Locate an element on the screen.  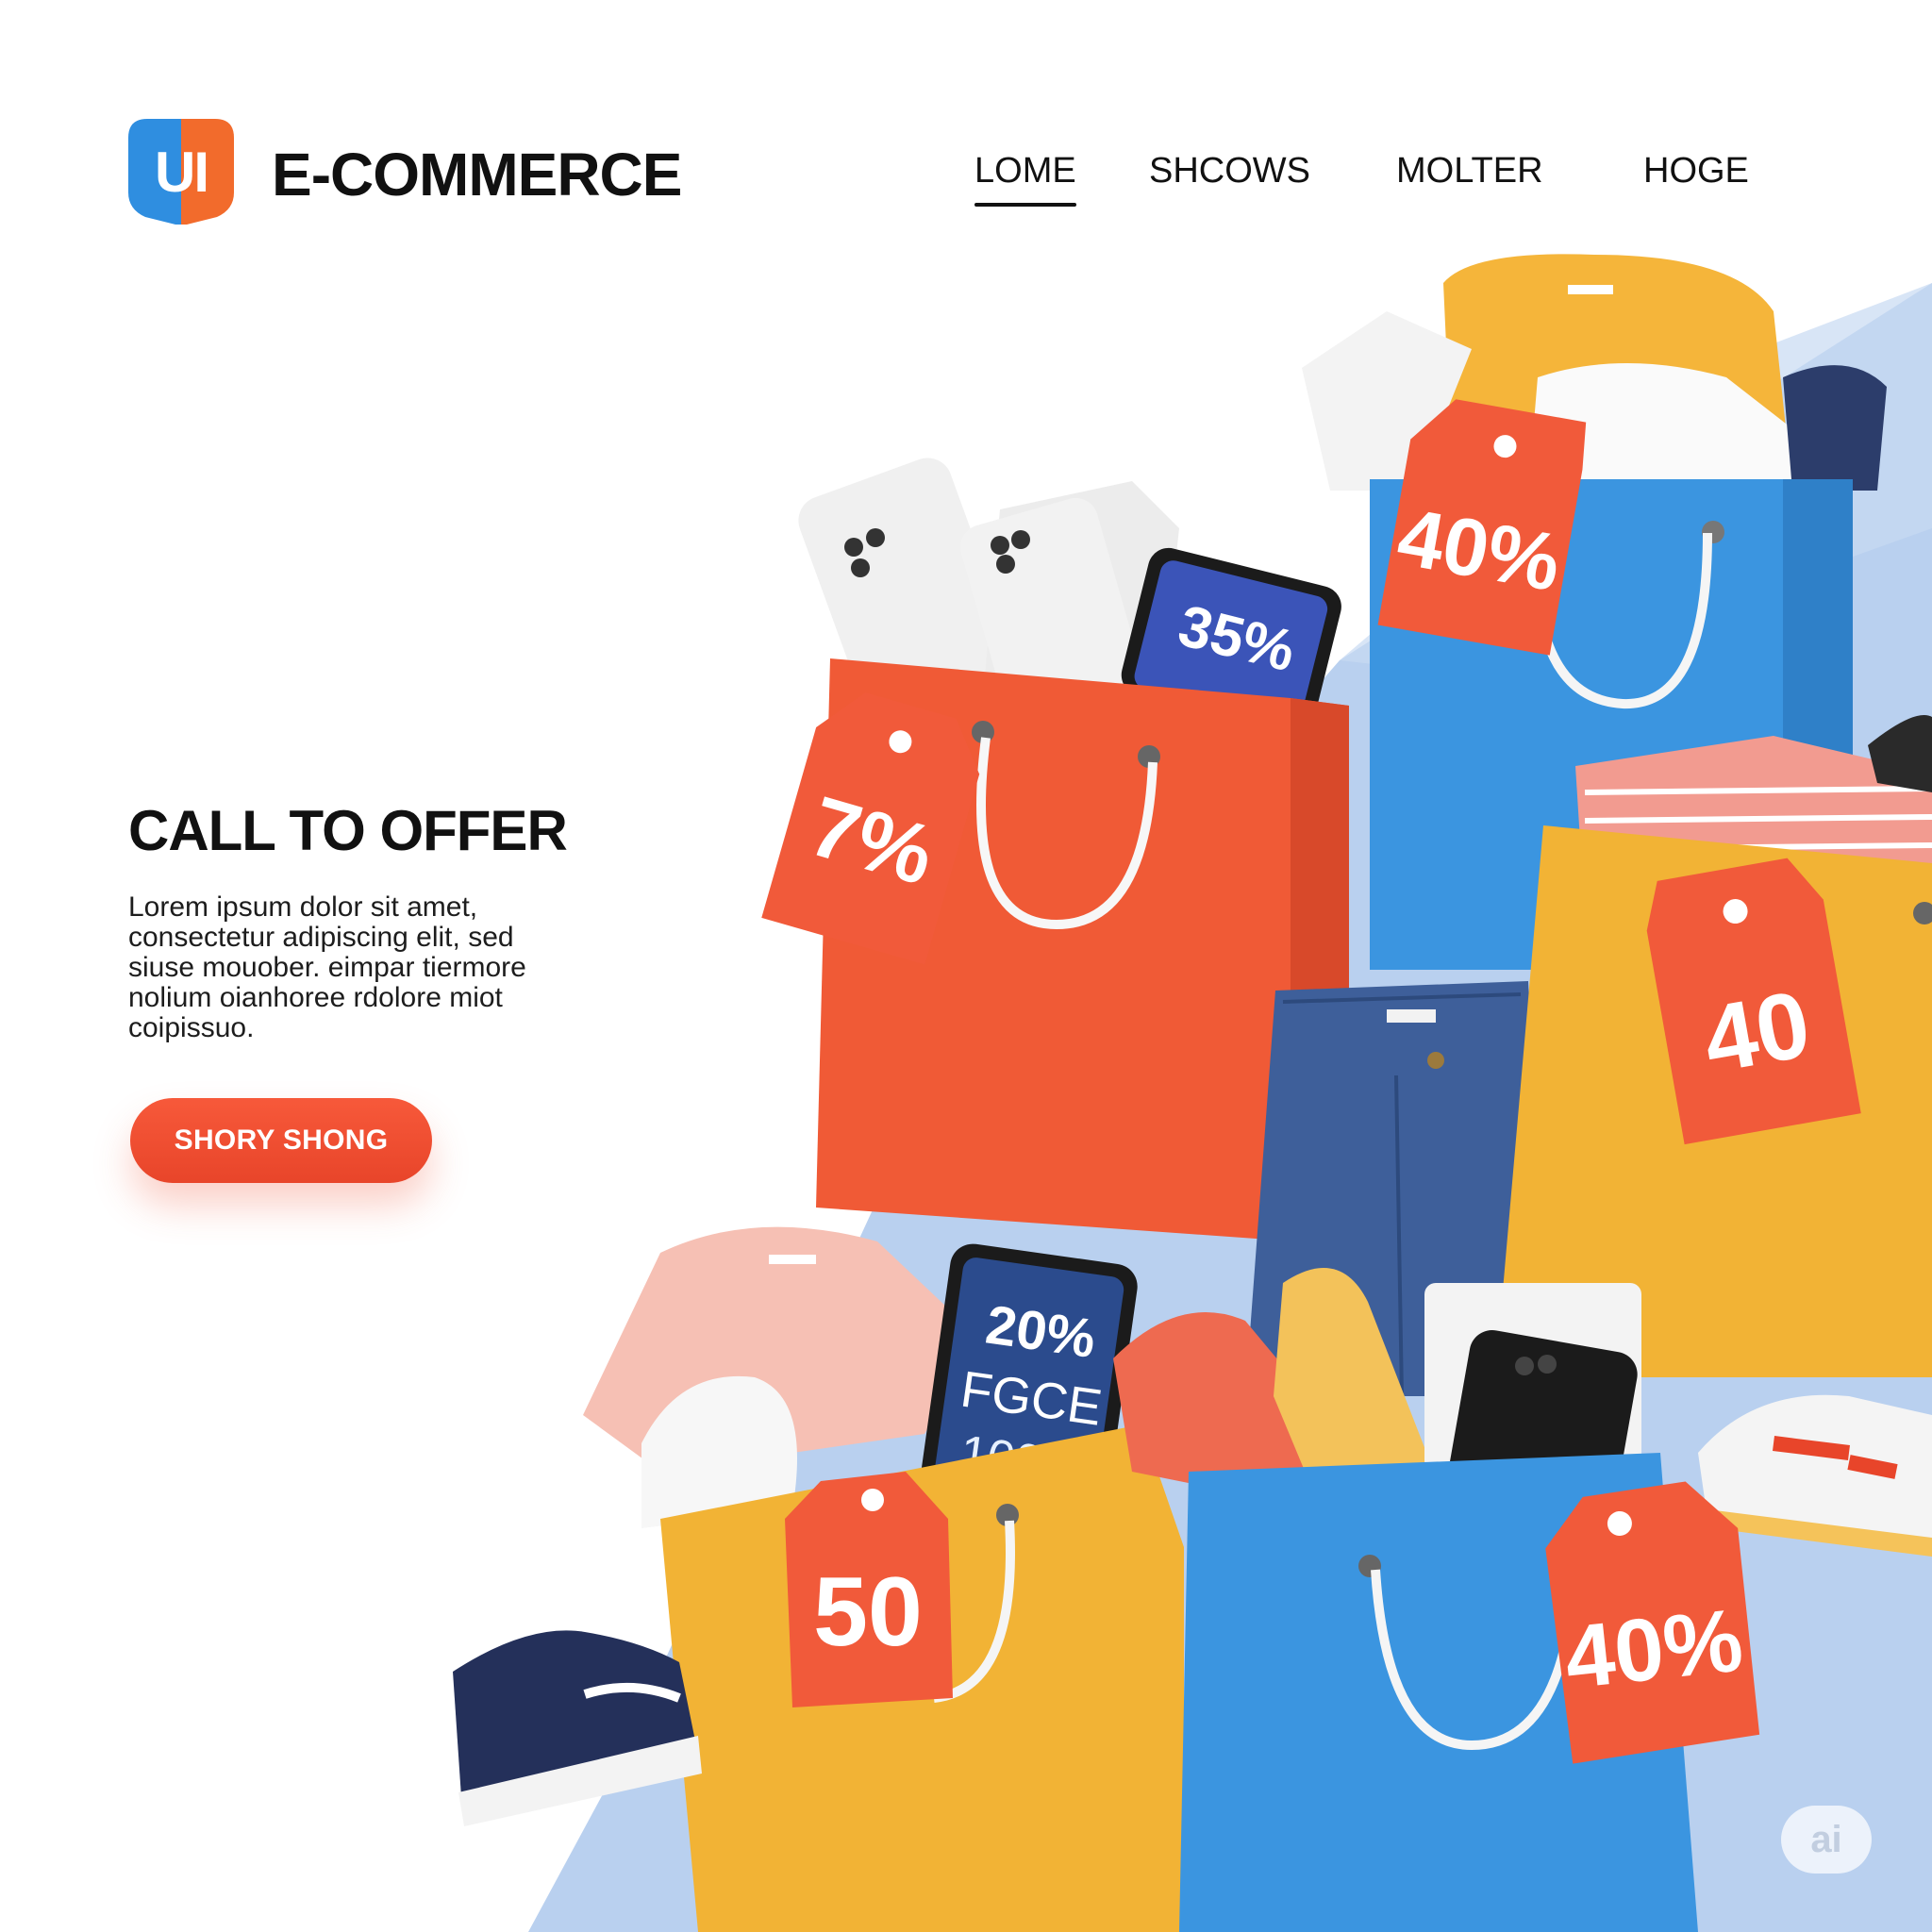
yellow-shirt is located at coordinates (1618, 372).